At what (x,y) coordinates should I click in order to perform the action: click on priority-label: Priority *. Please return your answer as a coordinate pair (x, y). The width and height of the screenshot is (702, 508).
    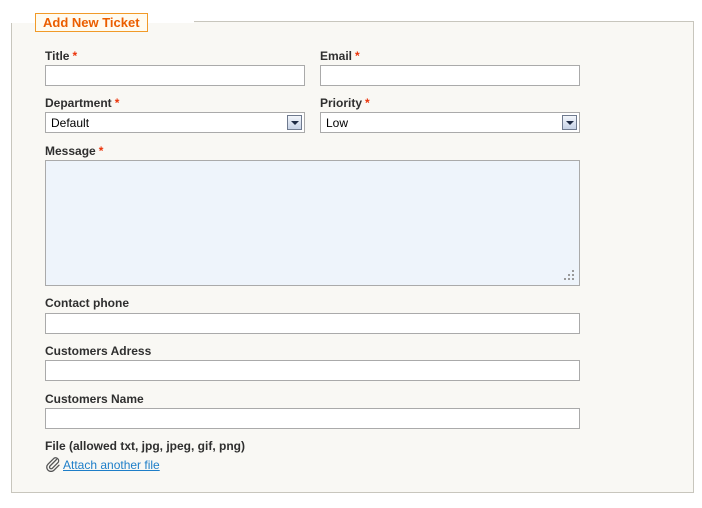
    Looking at the image, I should click on (345, 103).